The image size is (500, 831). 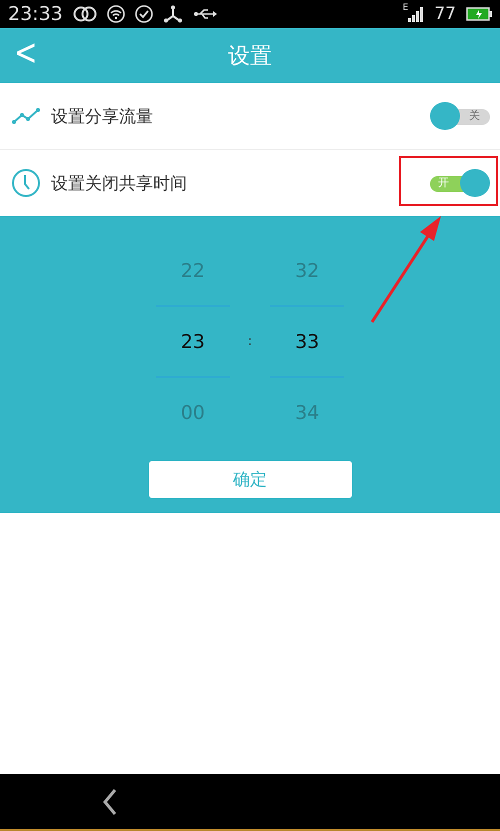 I want to click on usb-icon, so click(x=204, y=14).